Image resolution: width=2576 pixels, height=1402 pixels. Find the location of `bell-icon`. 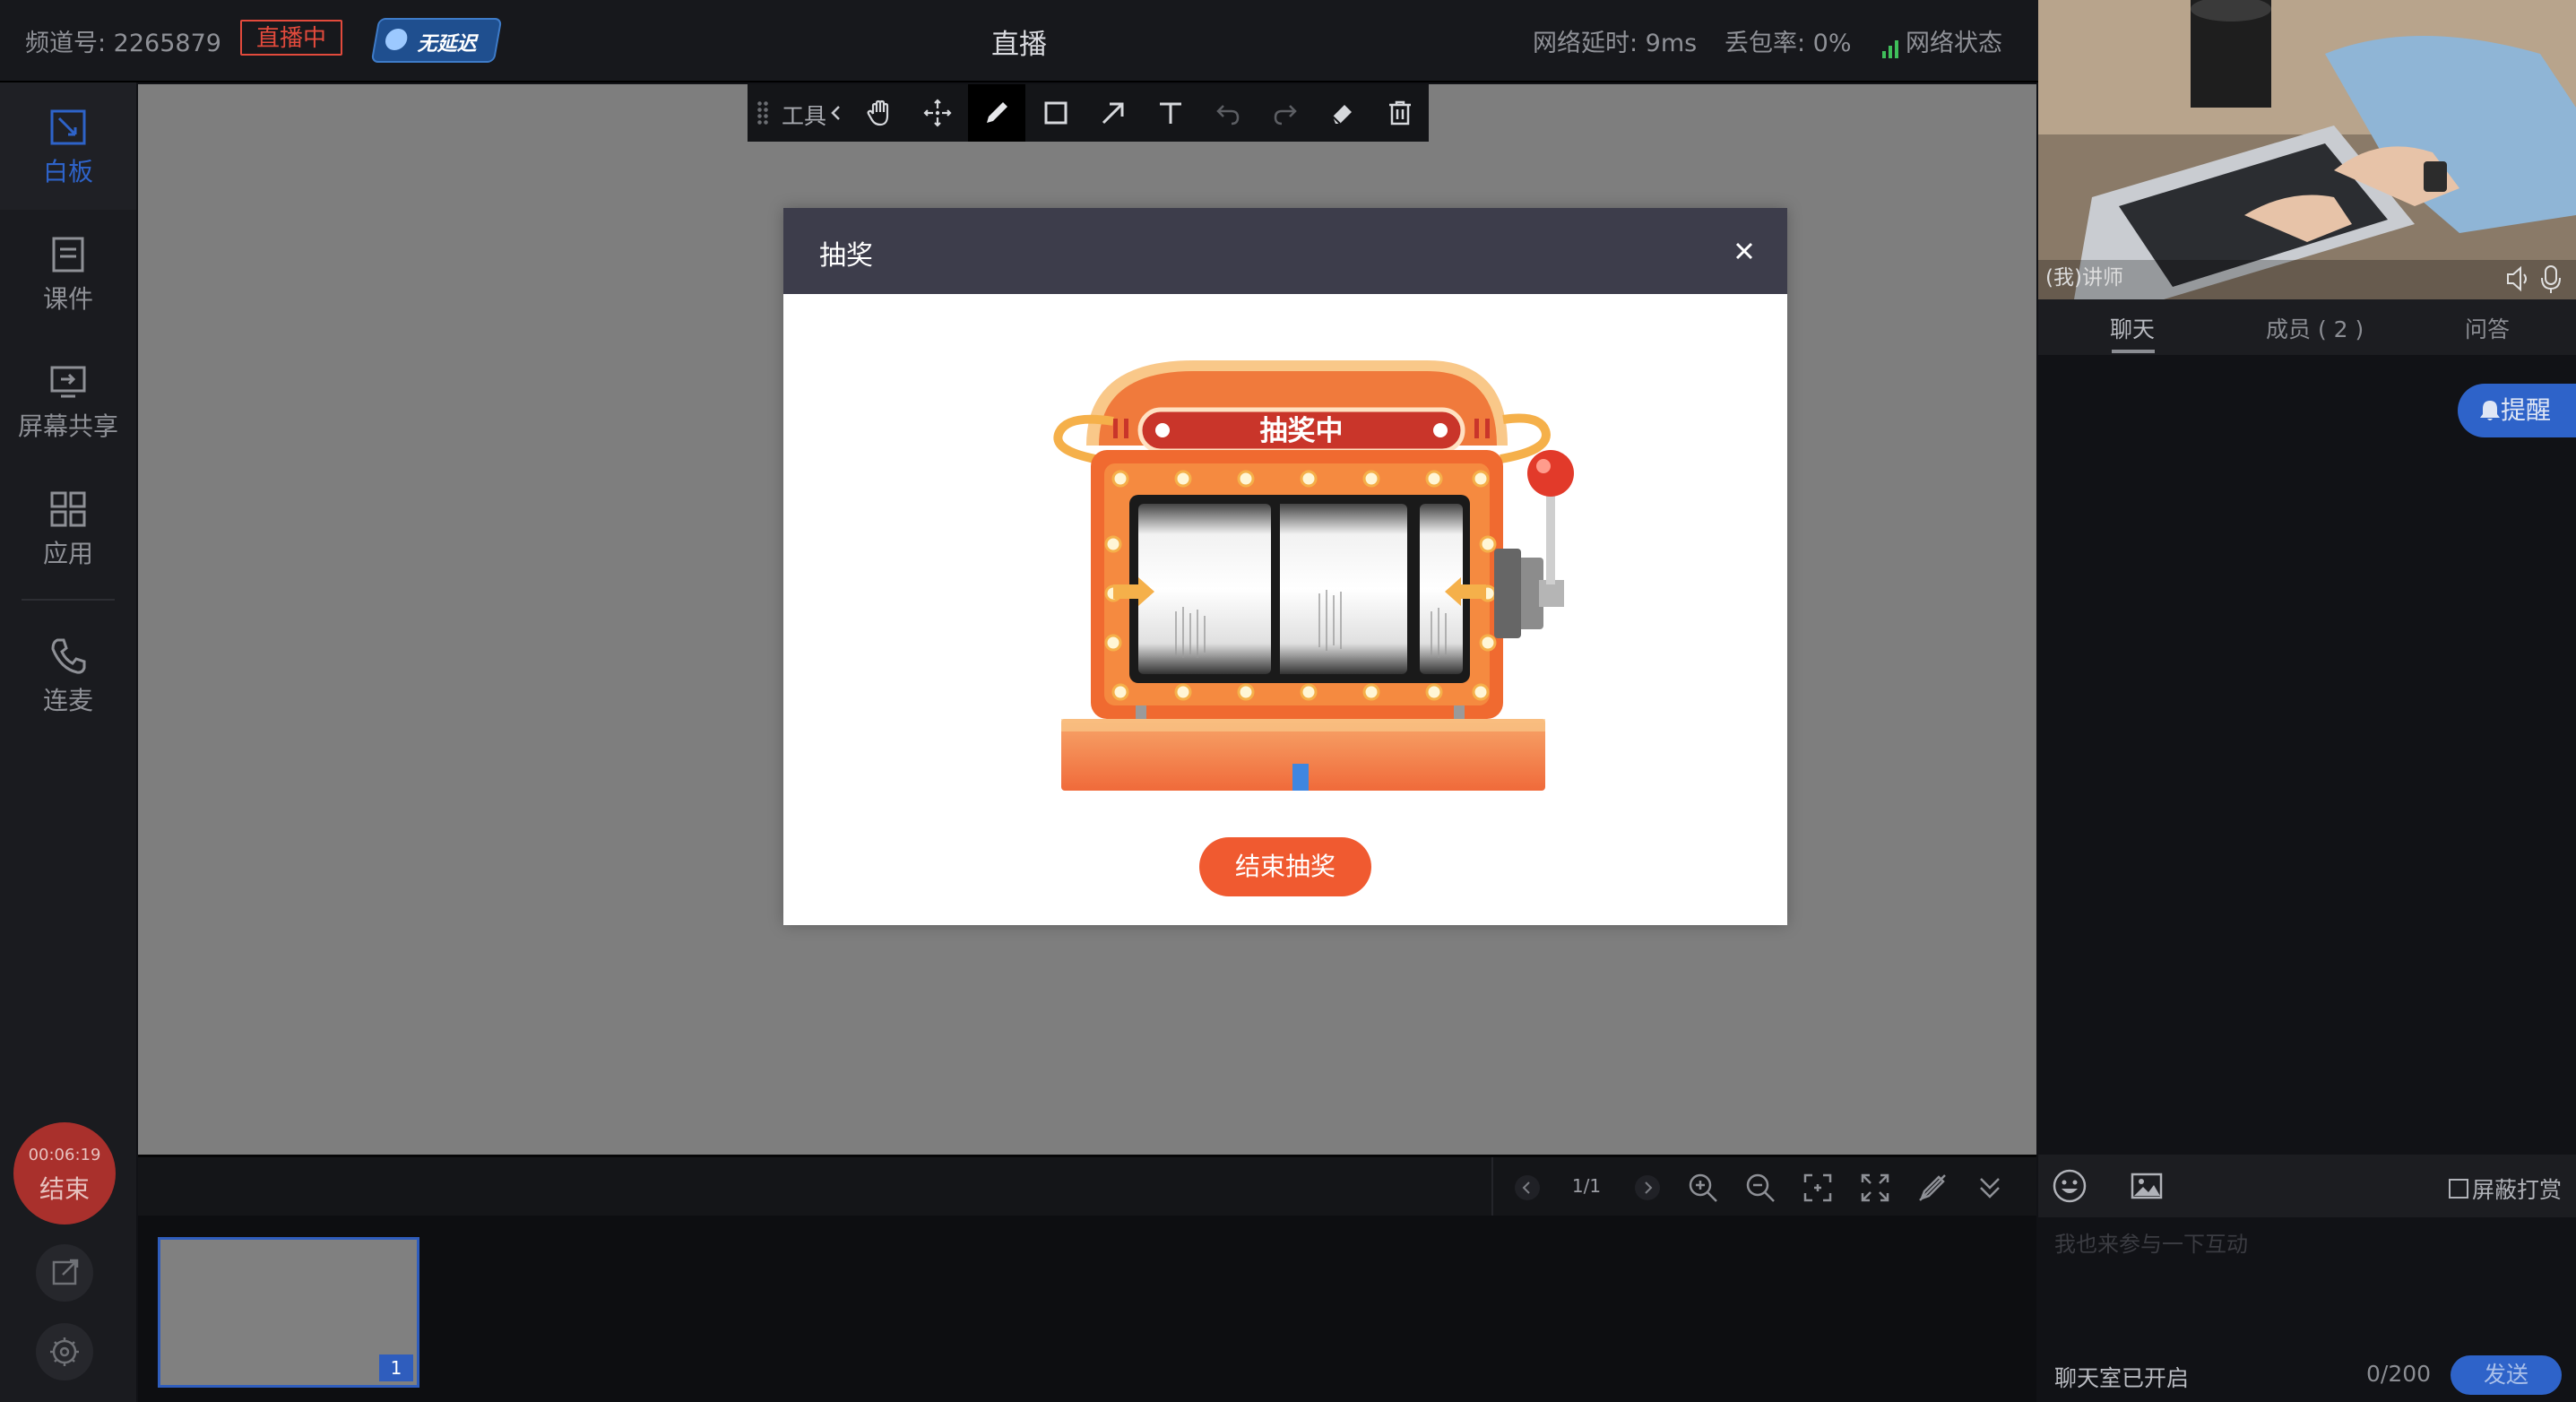

bell-icon is located at coordinates (2490, 410).